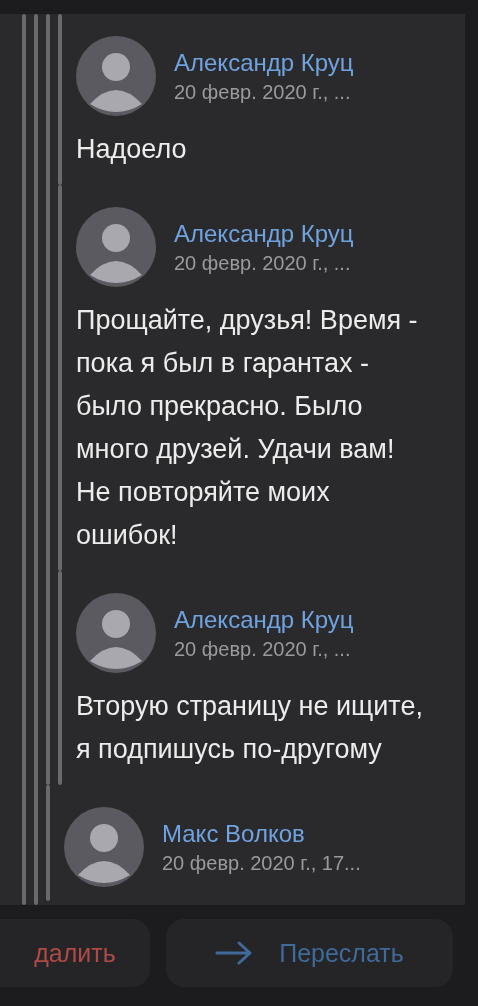 Image resolution: width=478 pixels, height=1006 pixels. I want to click on author-name: Макс Волков, so click(261, 833).